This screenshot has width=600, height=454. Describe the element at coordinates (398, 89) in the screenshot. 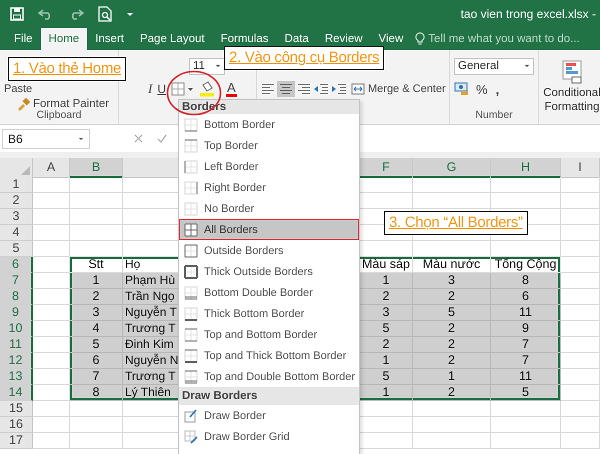

I see `merge-center-button: Merge & Center` at that location.